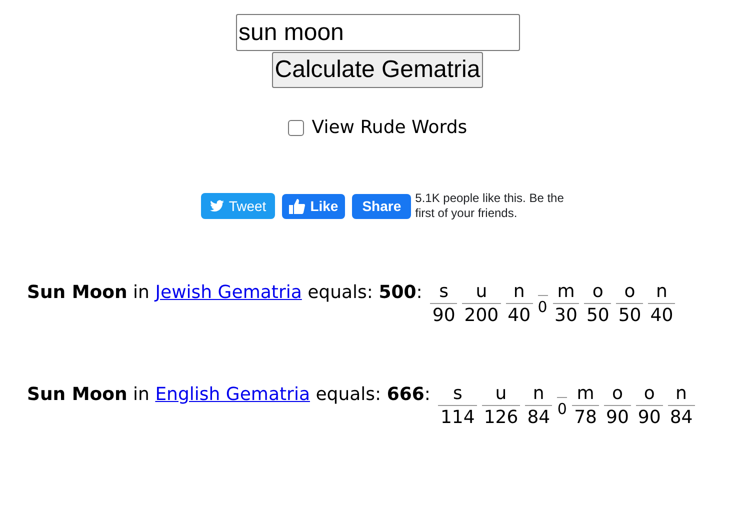 Image resolution: width=755 pixels, height=531 pixels. I want to click on checkbox-label: View Rude Words, so click(390, 128).